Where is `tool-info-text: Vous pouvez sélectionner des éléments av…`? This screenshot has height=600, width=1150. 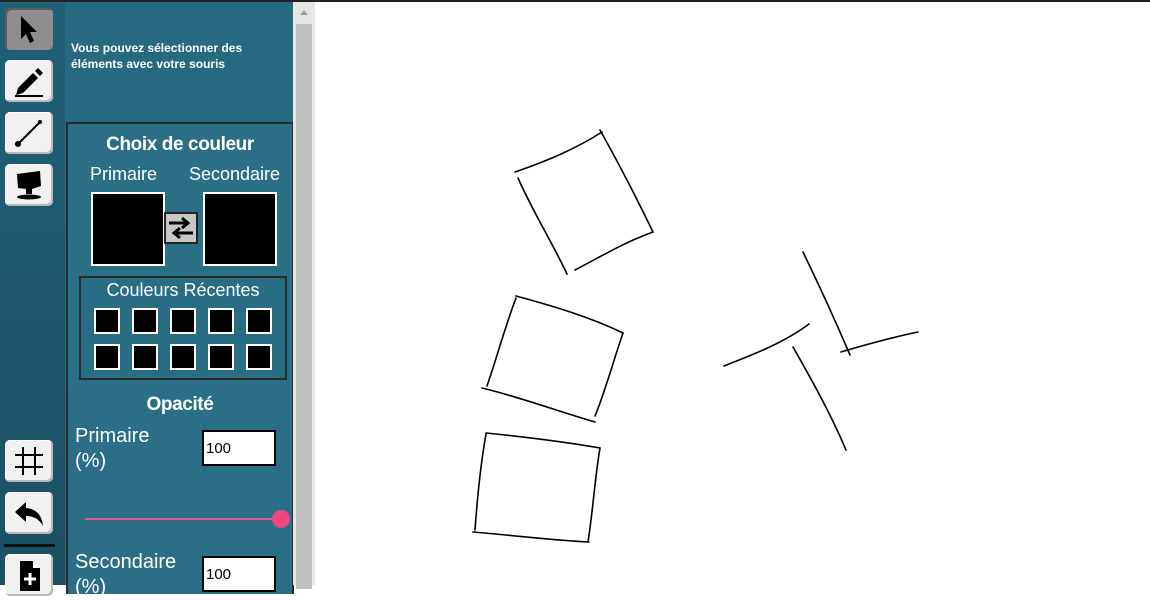
tool-info-text: Vous pouvez sélectionner des éléments av… is located at coordinates (157, 56).